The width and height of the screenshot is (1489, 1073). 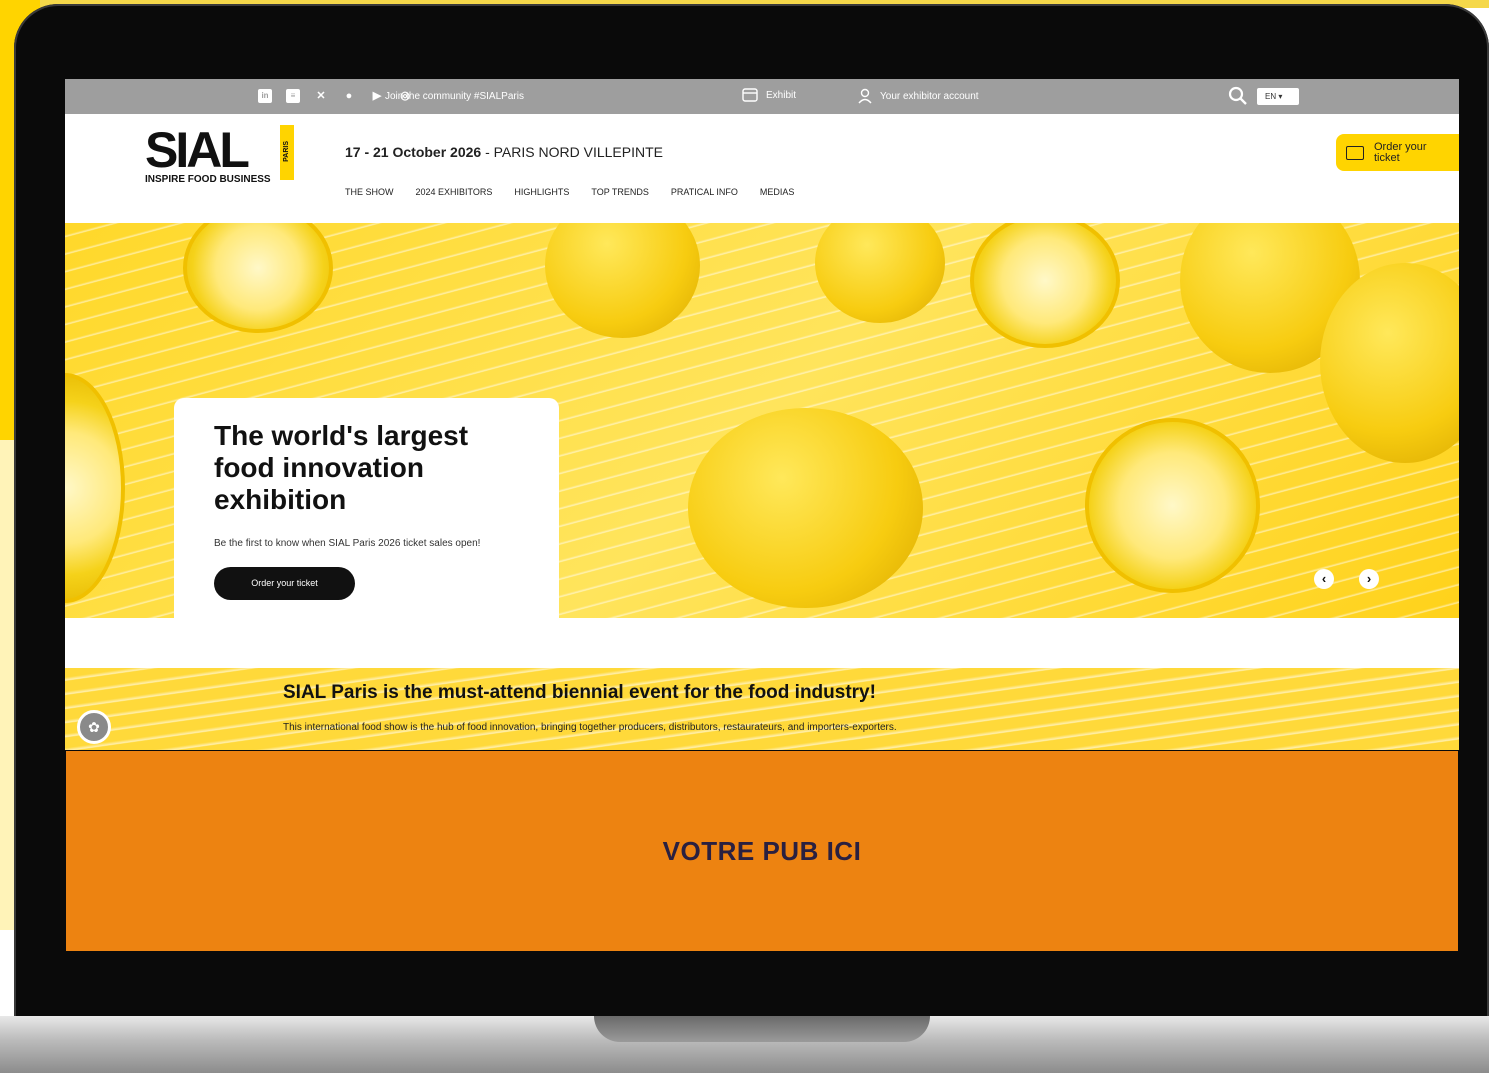 What do you see at coordinates (208, 179) in the screenshot?
I see `logo-tagline: INSPIRE FOOD BUSINESS` at bounding box center [208, 179].